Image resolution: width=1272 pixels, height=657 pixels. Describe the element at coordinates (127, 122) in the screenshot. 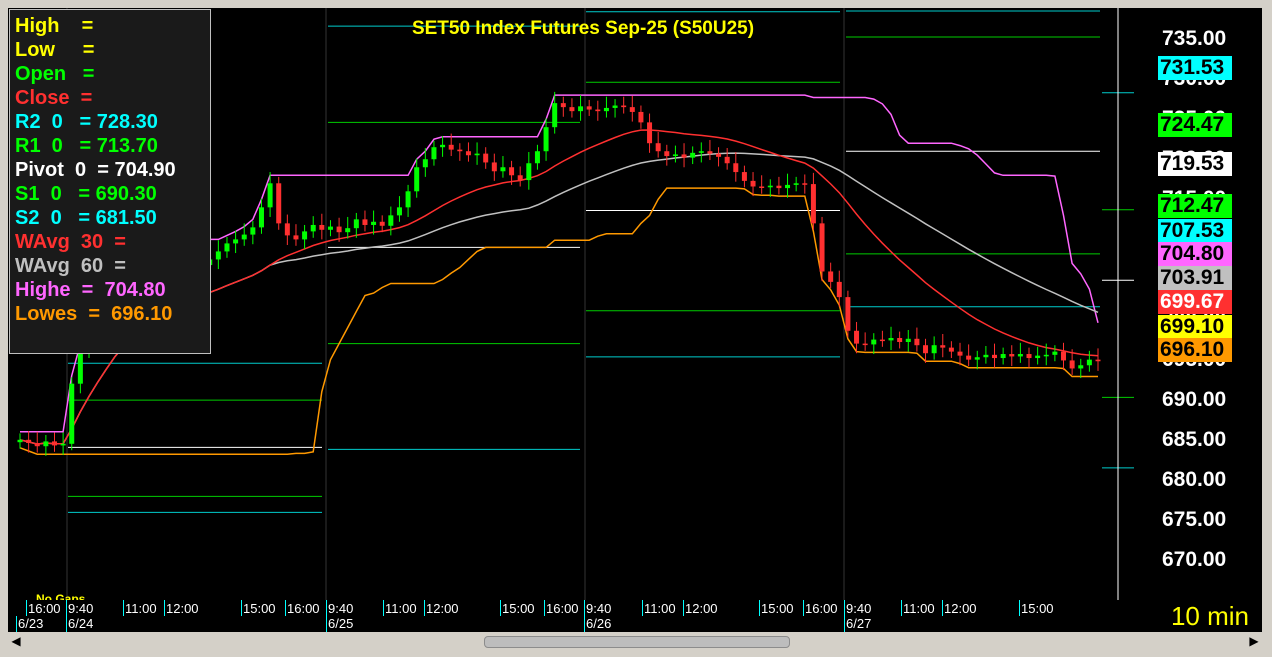

I see `info-r2-value: 728.30` at that location.